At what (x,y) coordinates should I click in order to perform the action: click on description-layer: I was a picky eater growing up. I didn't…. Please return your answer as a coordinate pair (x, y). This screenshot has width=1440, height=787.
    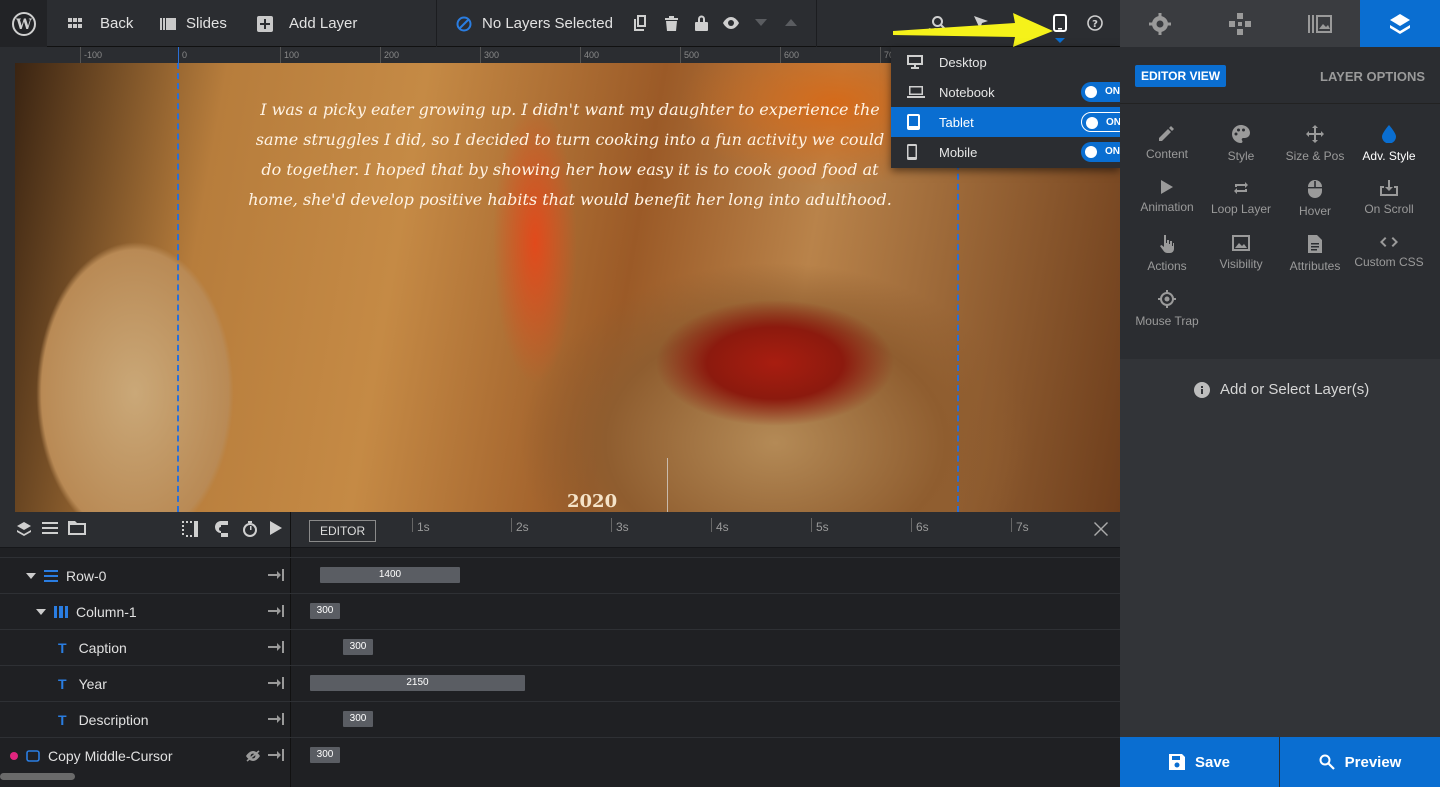
    Looking at the image, I should click on (570, 155).